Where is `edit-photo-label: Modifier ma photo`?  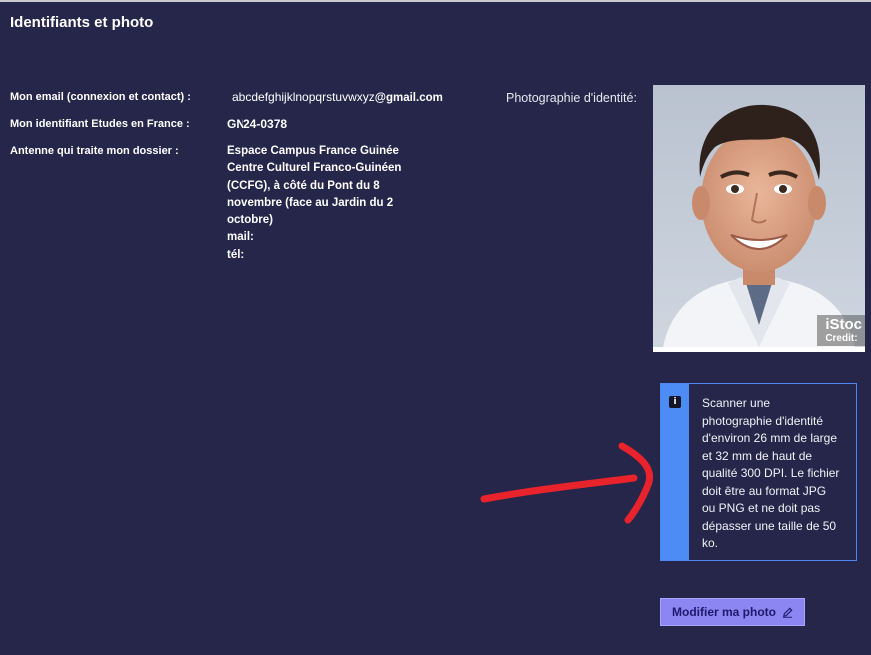 edit-photo-label: Modifier ma photo is located at coordinates (724, 612).